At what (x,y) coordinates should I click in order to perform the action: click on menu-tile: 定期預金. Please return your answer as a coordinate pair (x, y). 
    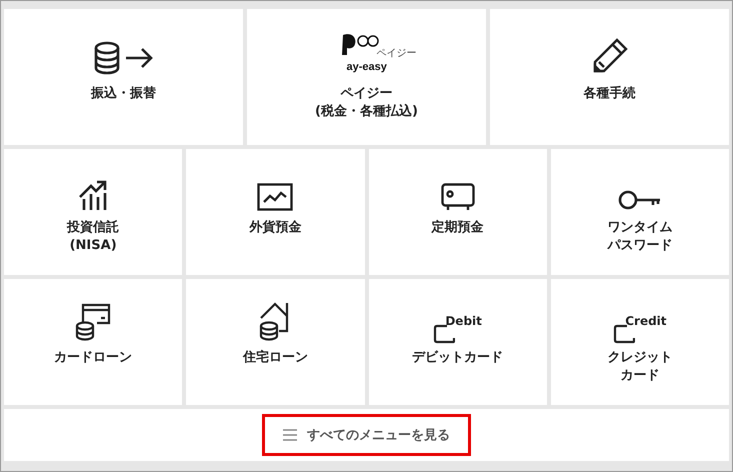
    Looking at the image, I should click on (457, 212).